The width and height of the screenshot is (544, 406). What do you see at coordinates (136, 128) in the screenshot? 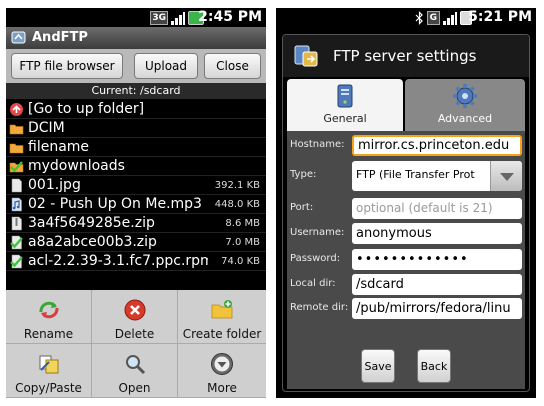
I see `list-item: DCIM` at bounding box center [136, 128].